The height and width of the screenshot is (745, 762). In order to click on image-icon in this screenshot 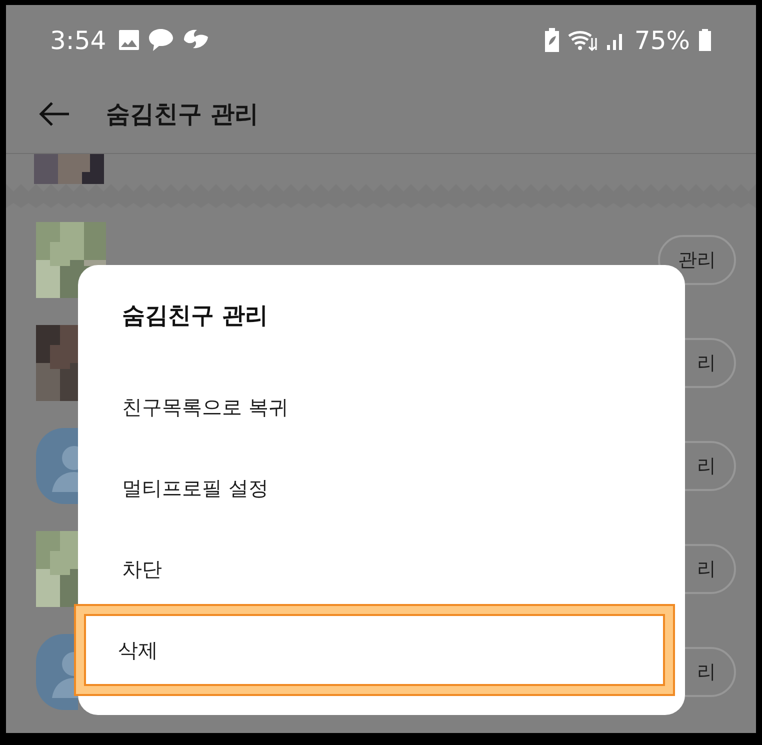, I will do `click(129, 40)`.